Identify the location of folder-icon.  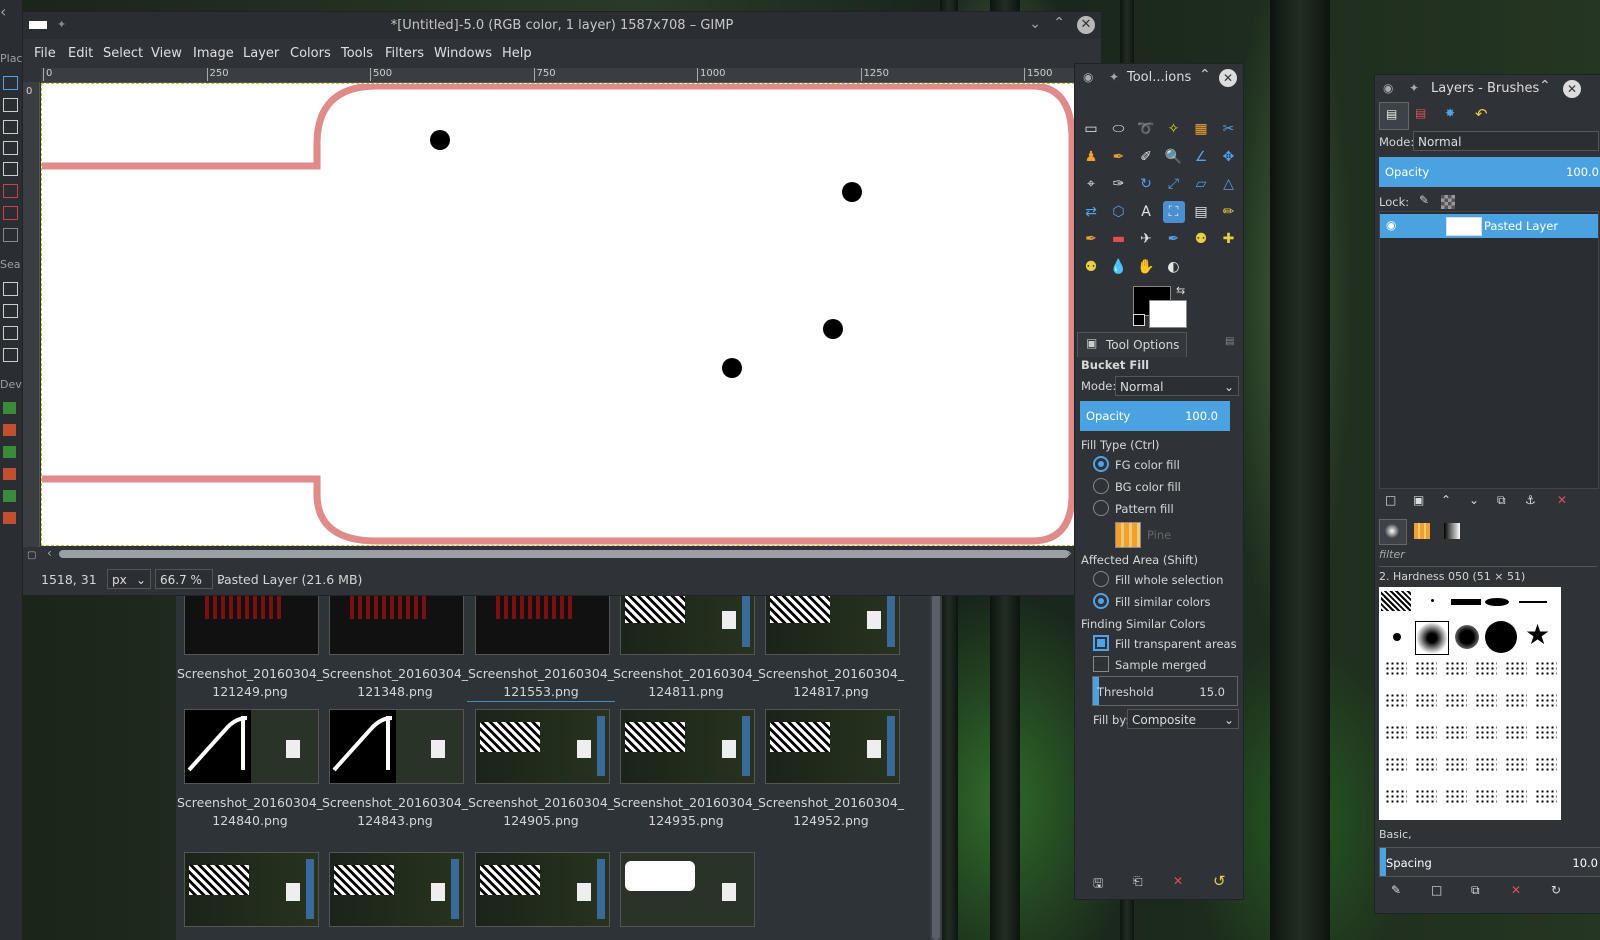
(10, 169).